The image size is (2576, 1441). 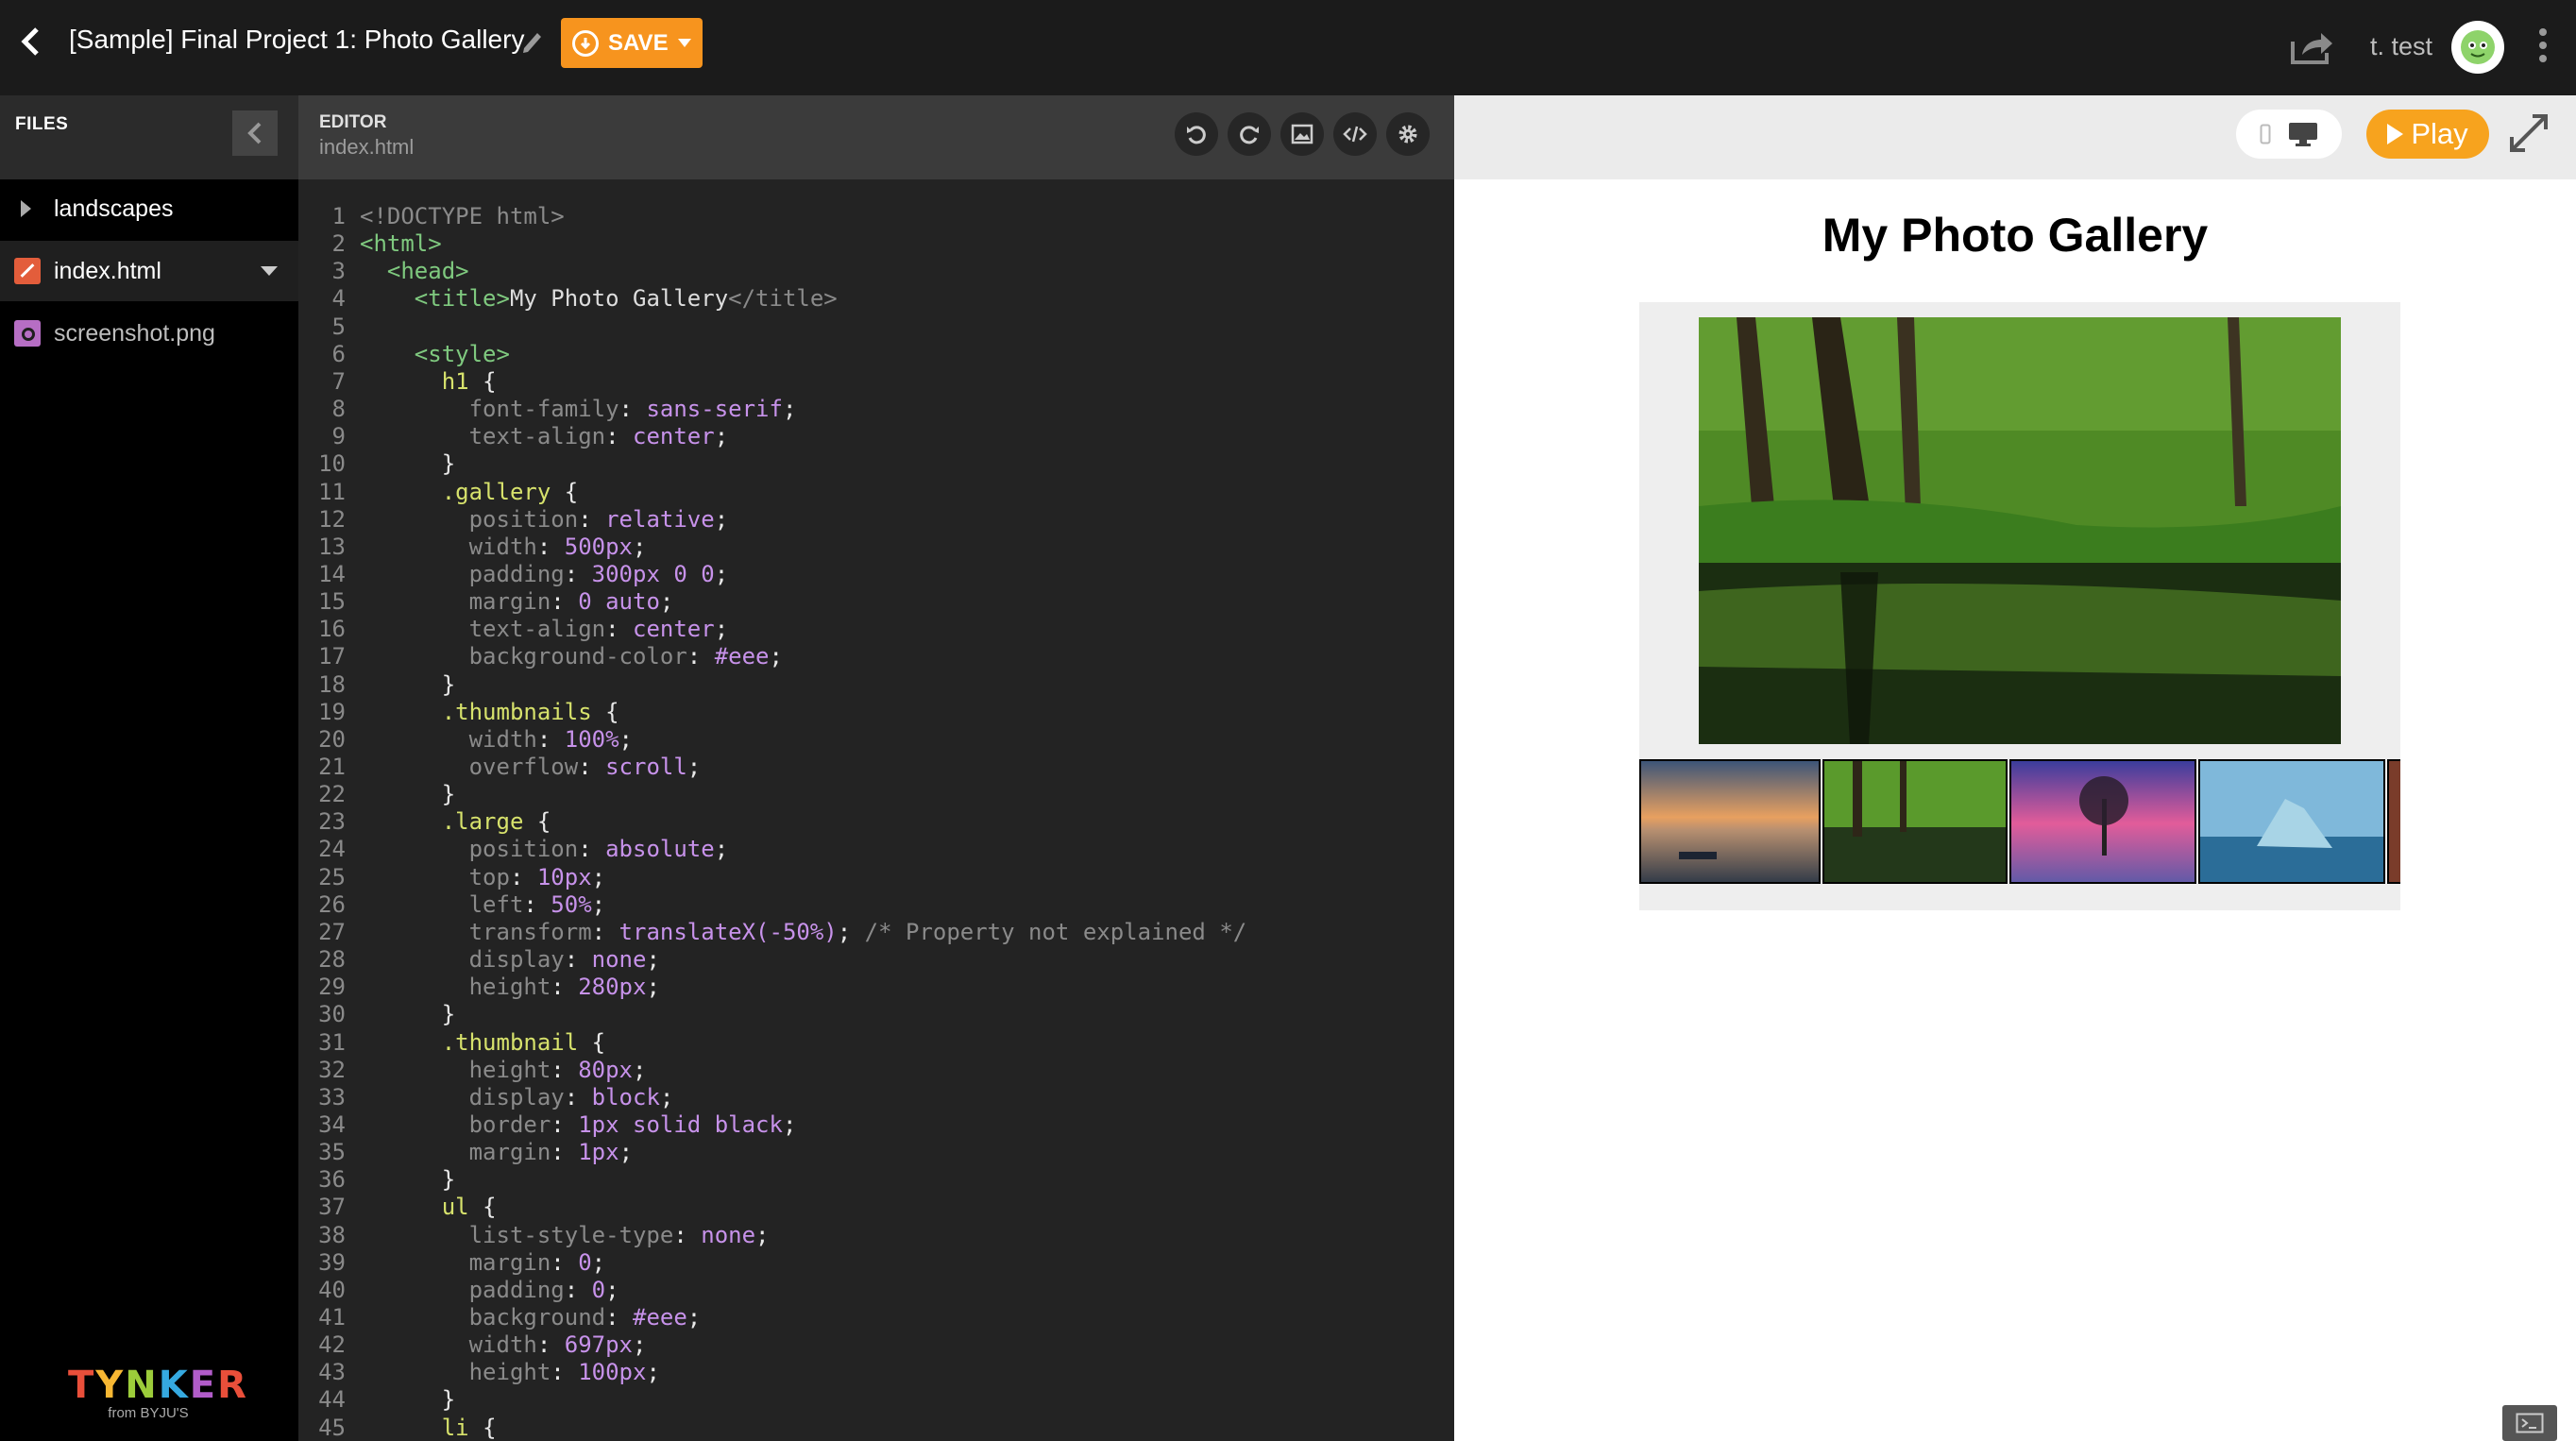 What do you see at coordinates (876, 767) in the screenshot?
I see `code-line: 21 overflow: scroll;` at bounding box center [876, 767].